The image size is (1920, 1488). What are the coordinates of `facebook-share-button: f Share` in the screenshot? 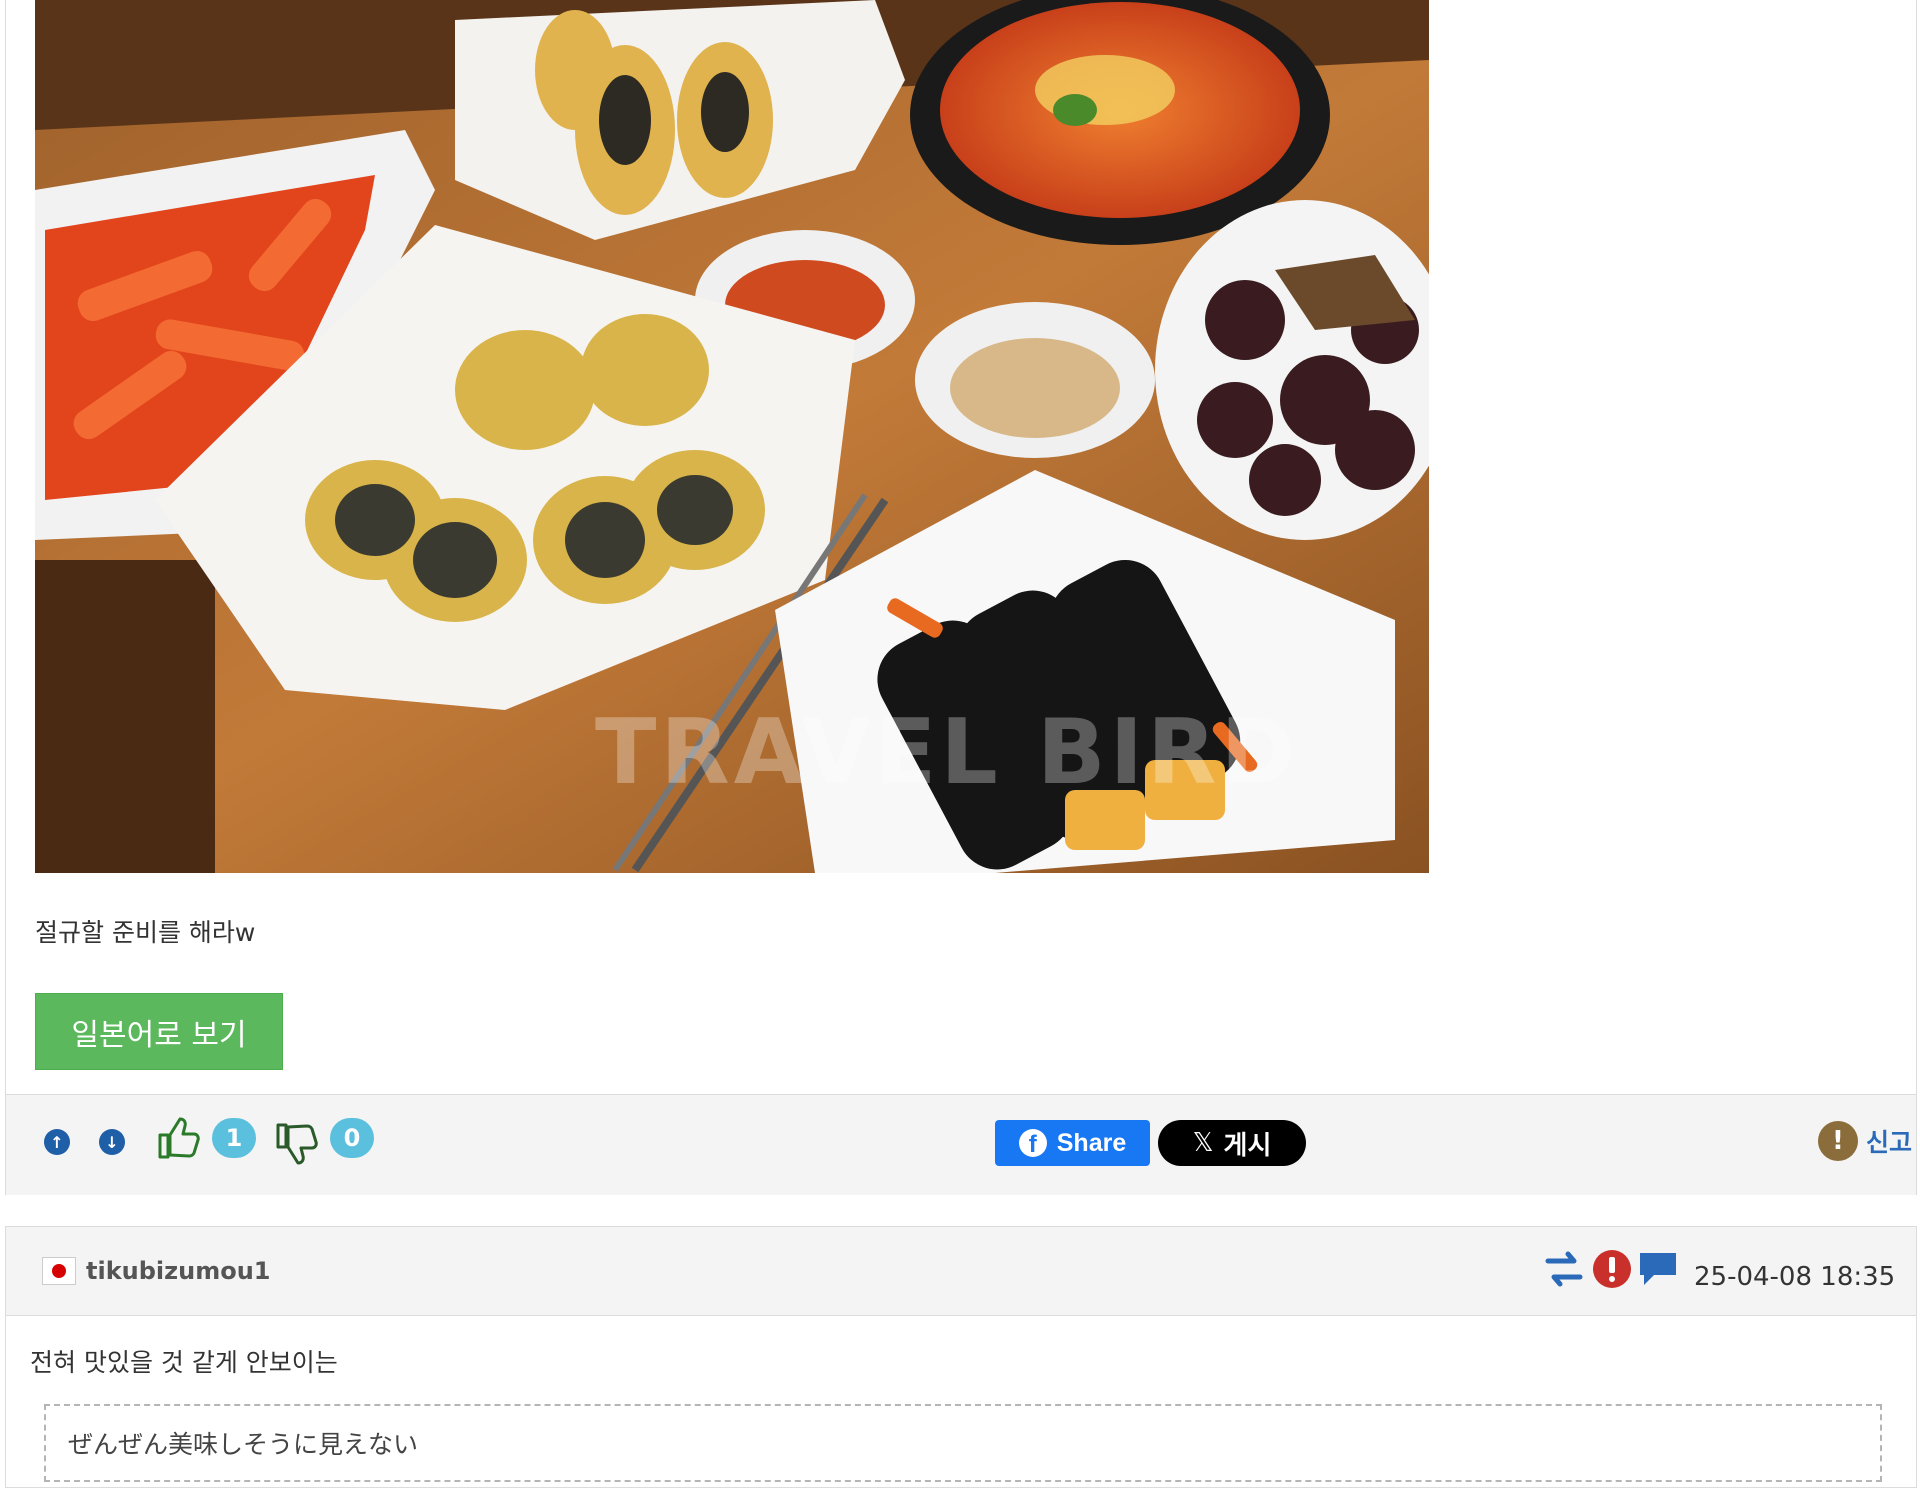 It's located at (1072, 1143).